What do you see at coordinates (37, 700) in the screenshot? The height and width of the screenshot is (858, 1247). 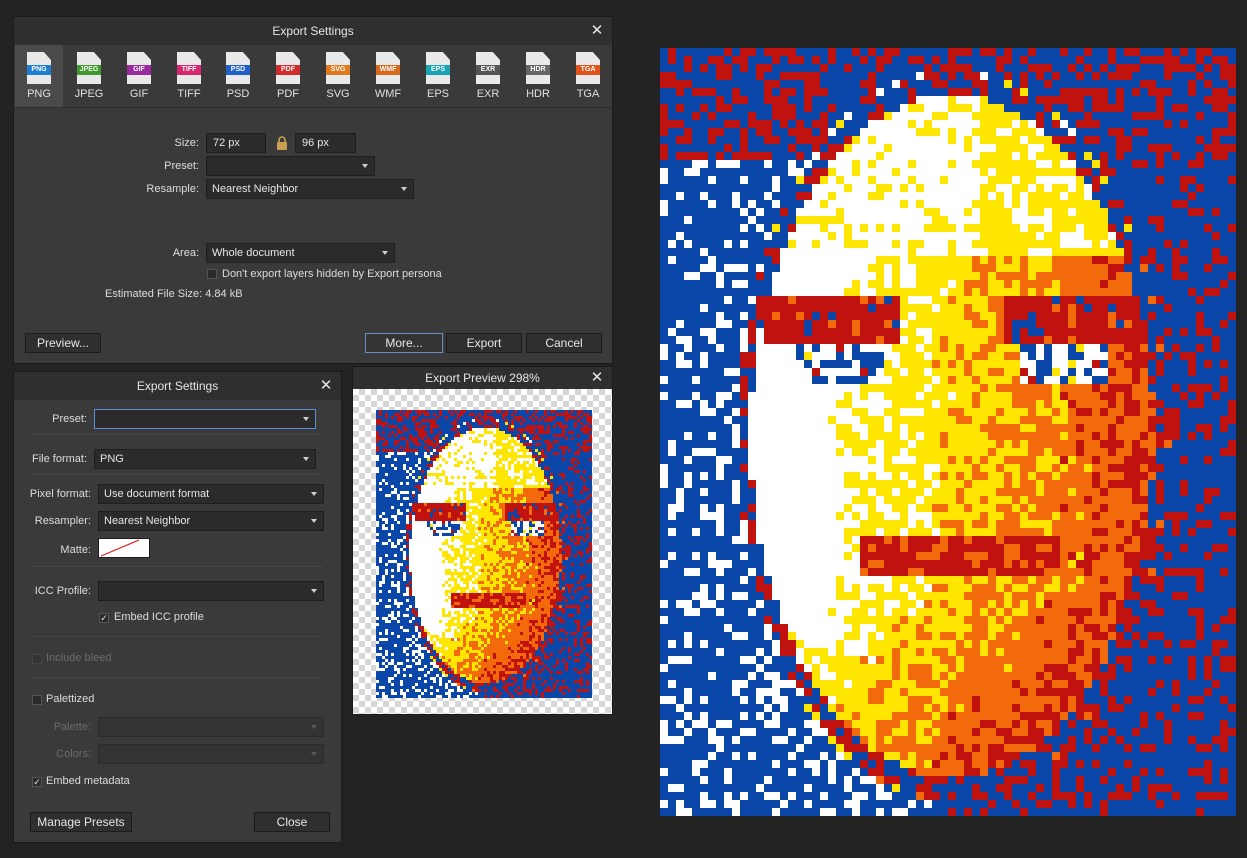 I see `palettized-checkbox` at bounding box center [37, 700].